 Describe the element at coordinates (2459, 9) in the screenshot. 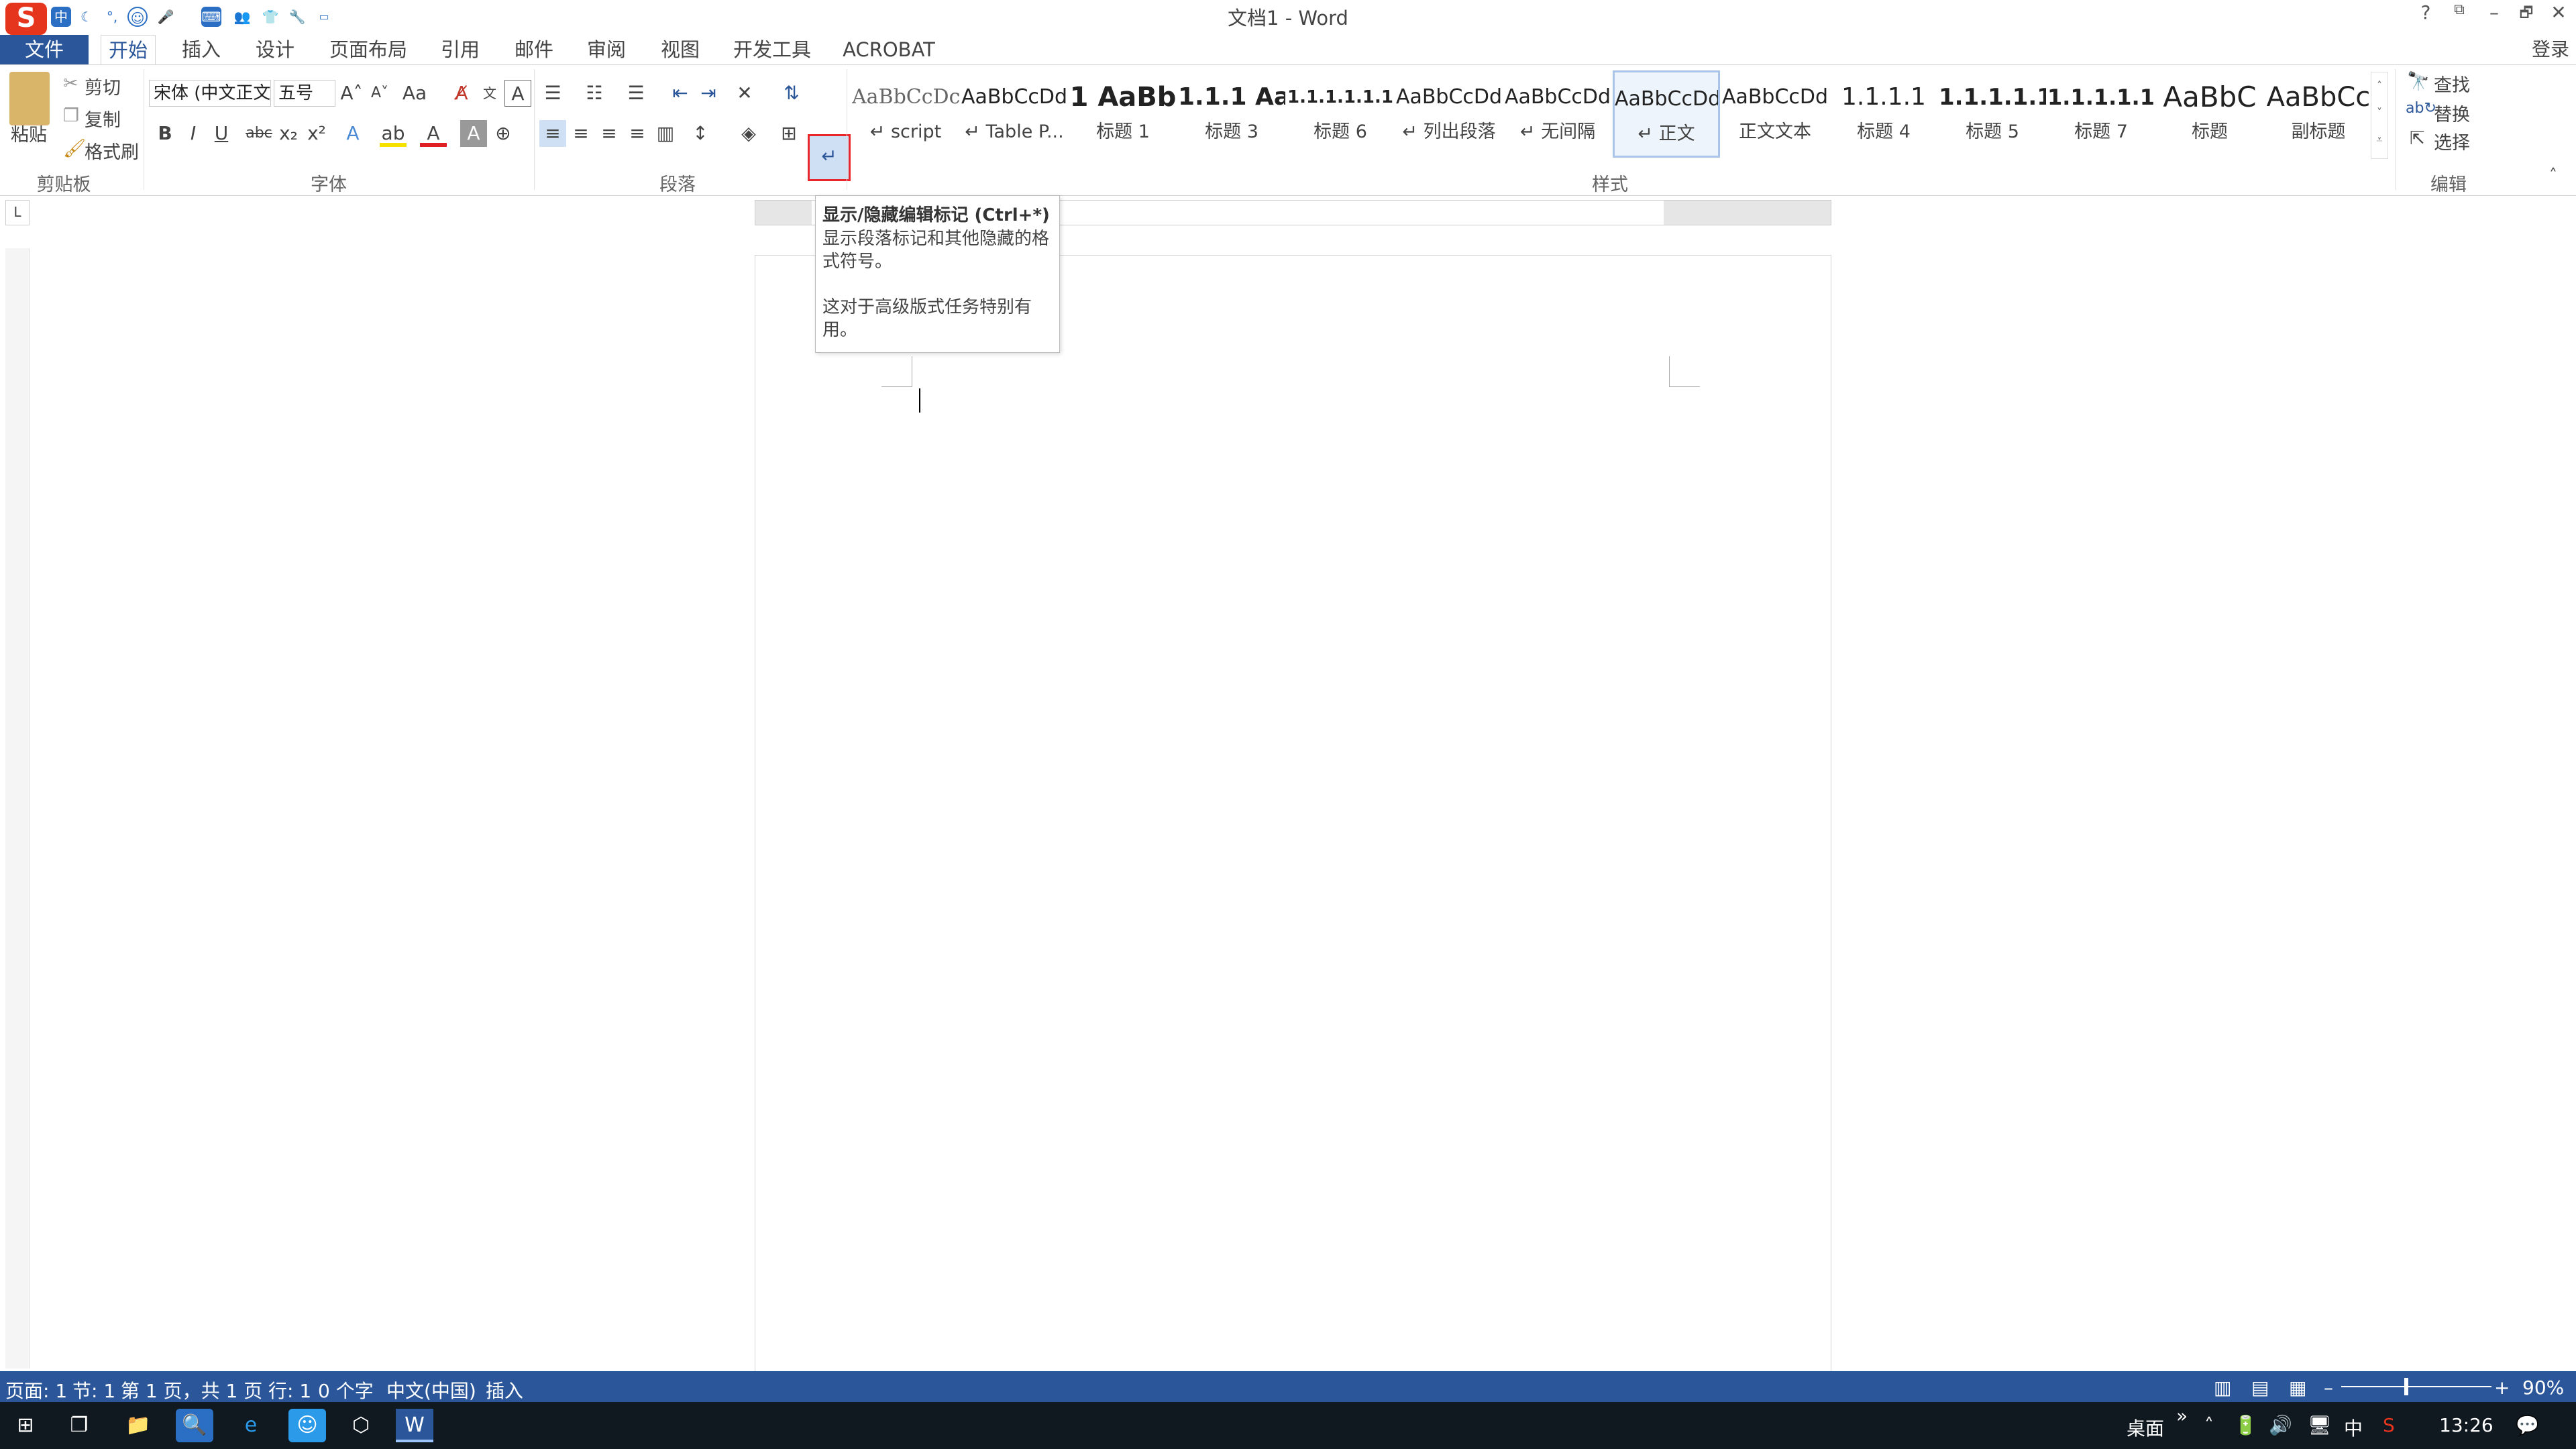

I see `ribbon-display-icon: ⧉` at that location.